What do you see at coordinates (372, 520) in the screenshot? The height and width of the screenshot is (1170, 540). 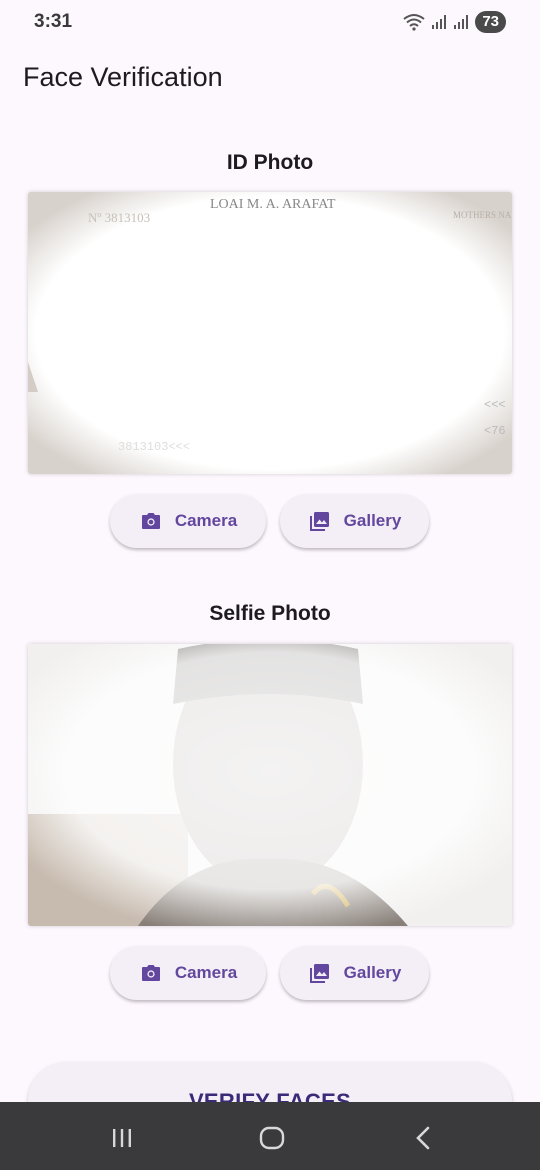 I see `id-gallery-label: Gallery` at bounding box center [372, 520].